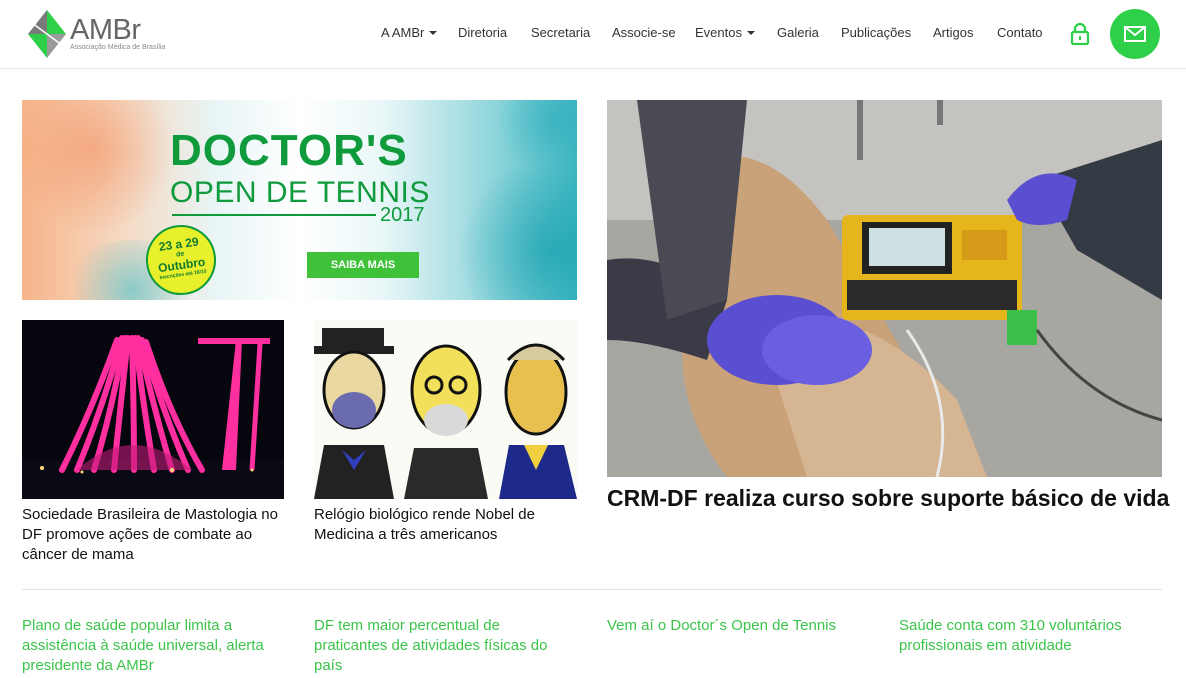 The image size is (1186, 678). I want to click on nobel-article-image, so click(445, 409).